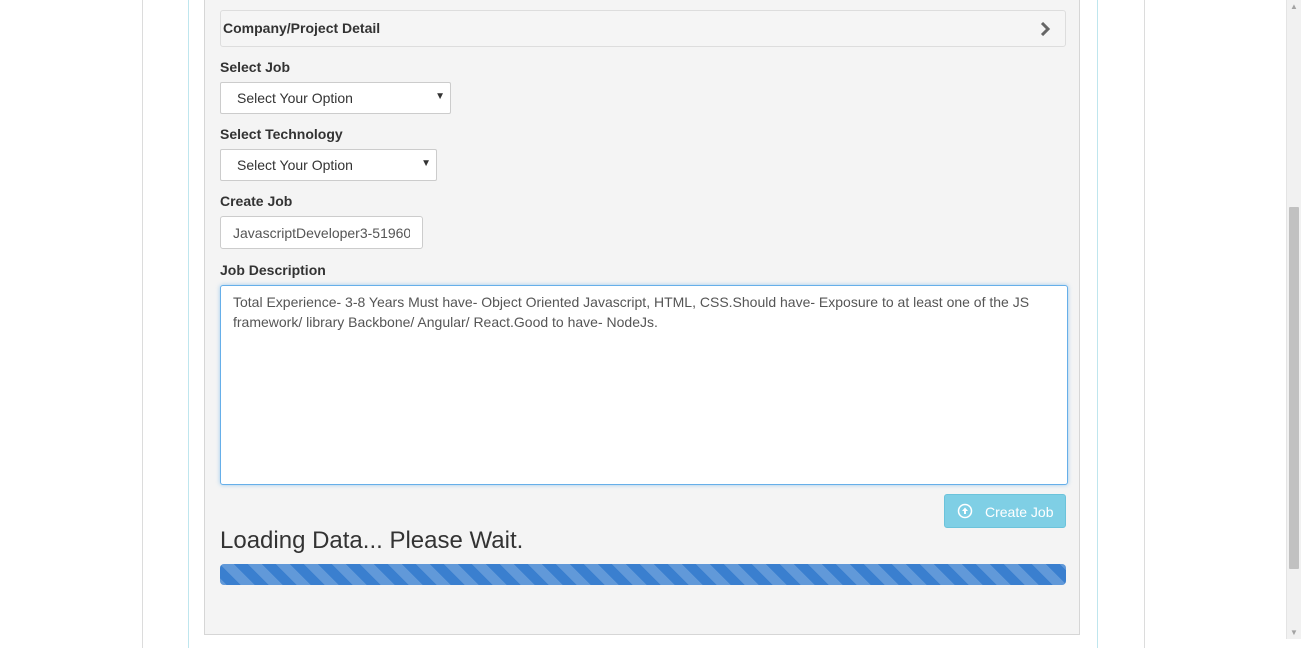 This screenshot has height=648, width=1301. I want to click on create-job-input, so click(321, 232).